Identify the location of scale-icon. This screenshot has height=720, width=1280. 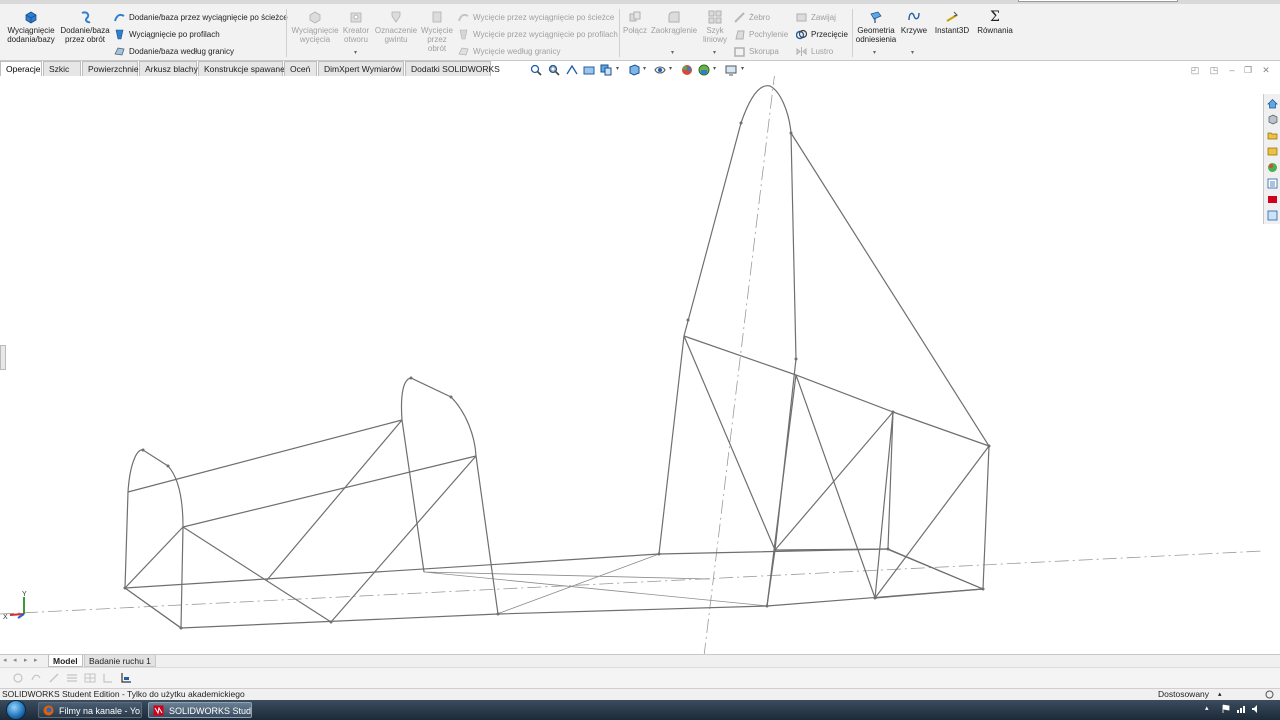
(108, 678).